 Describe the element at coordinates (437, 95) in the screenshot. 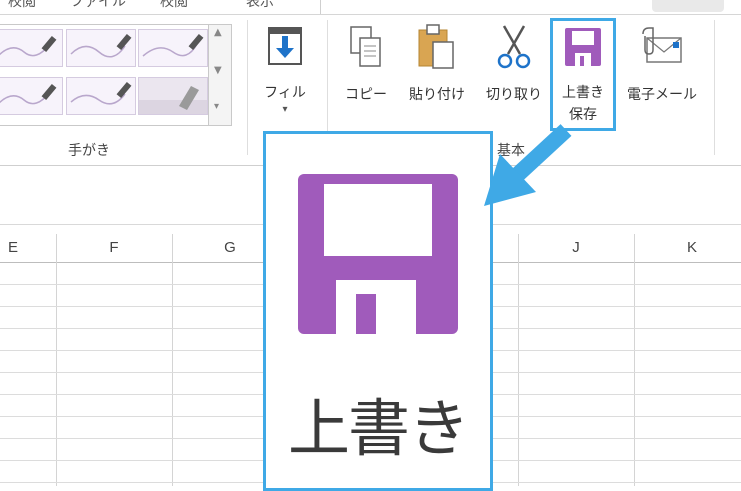

I see `paste-button-label: 貼り付け` at that location.